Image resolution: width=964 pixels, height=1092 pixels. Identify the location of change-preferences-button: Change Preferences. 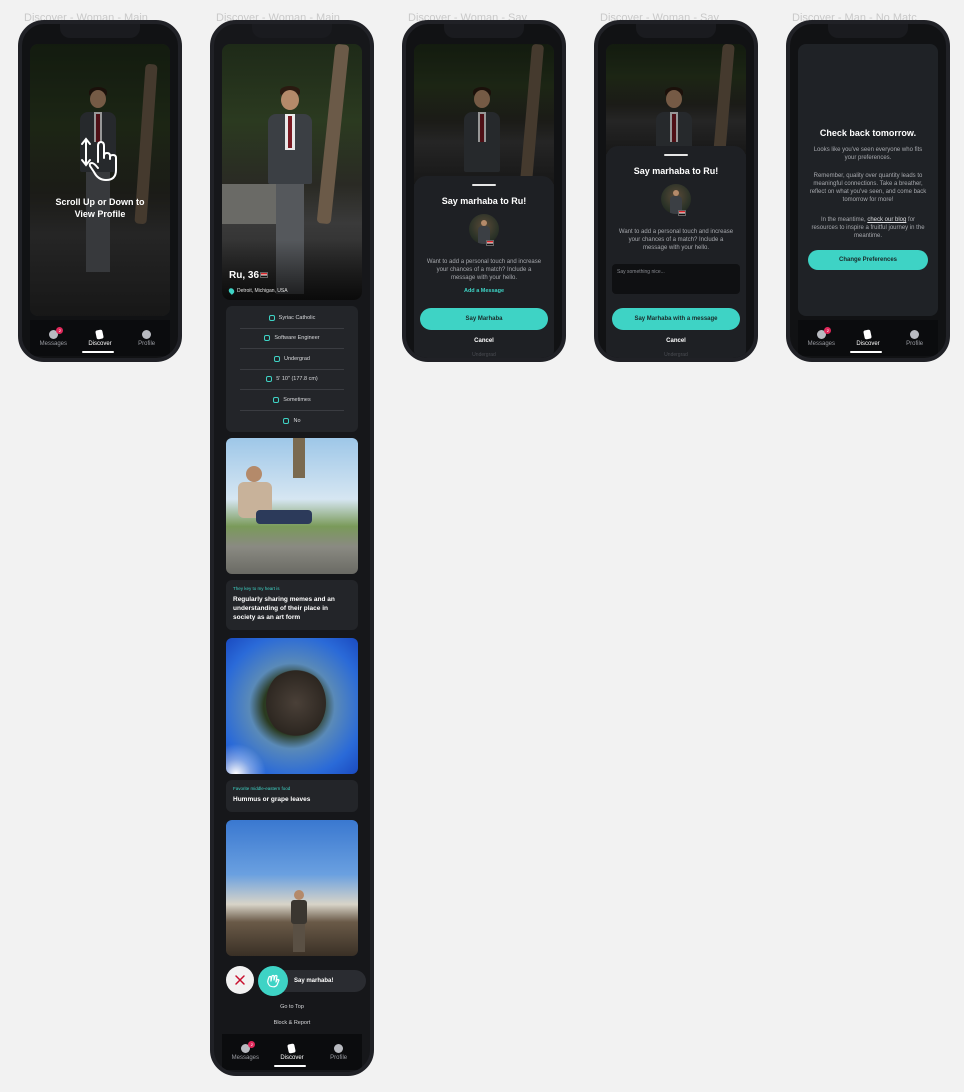
(868, 260).